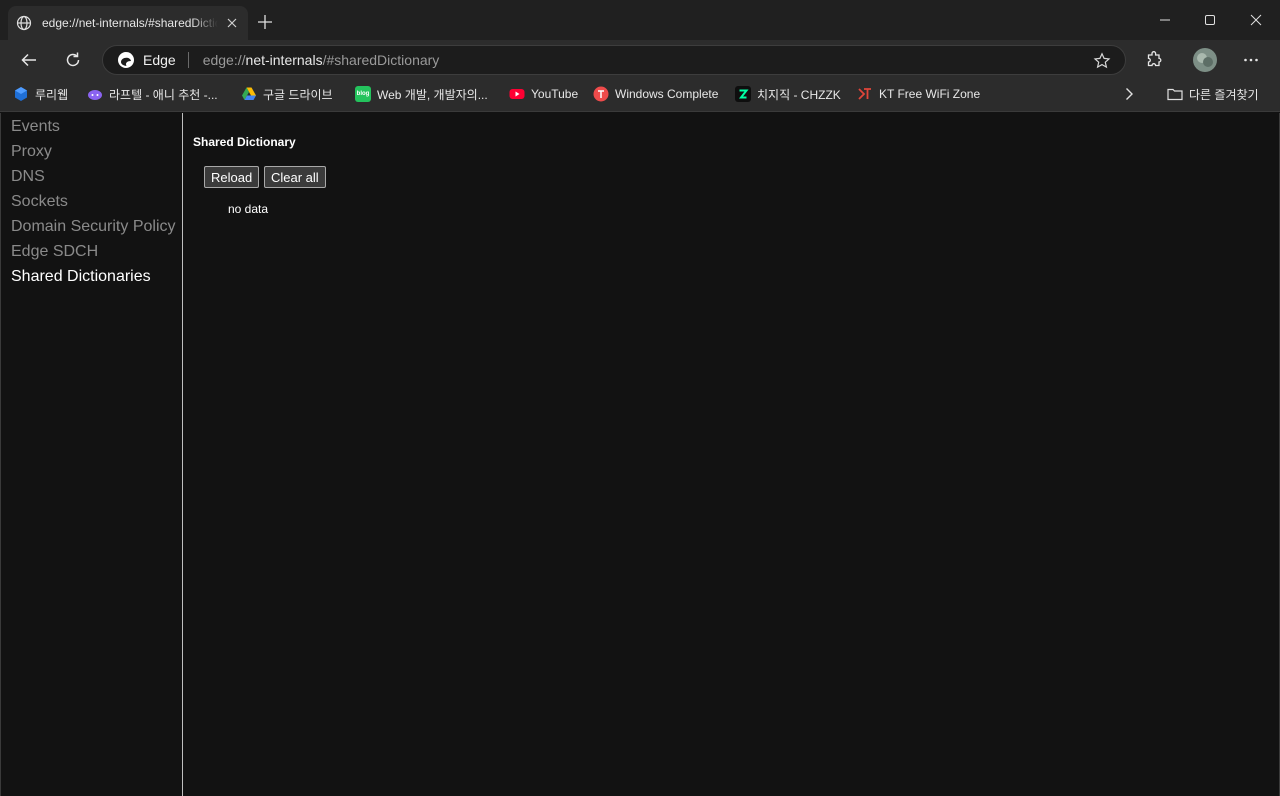 This screenshot has height=796, width=1280. Describe the element at coordinates (1256, 20) in the screenshot. I see `close-window-icon` at that location.